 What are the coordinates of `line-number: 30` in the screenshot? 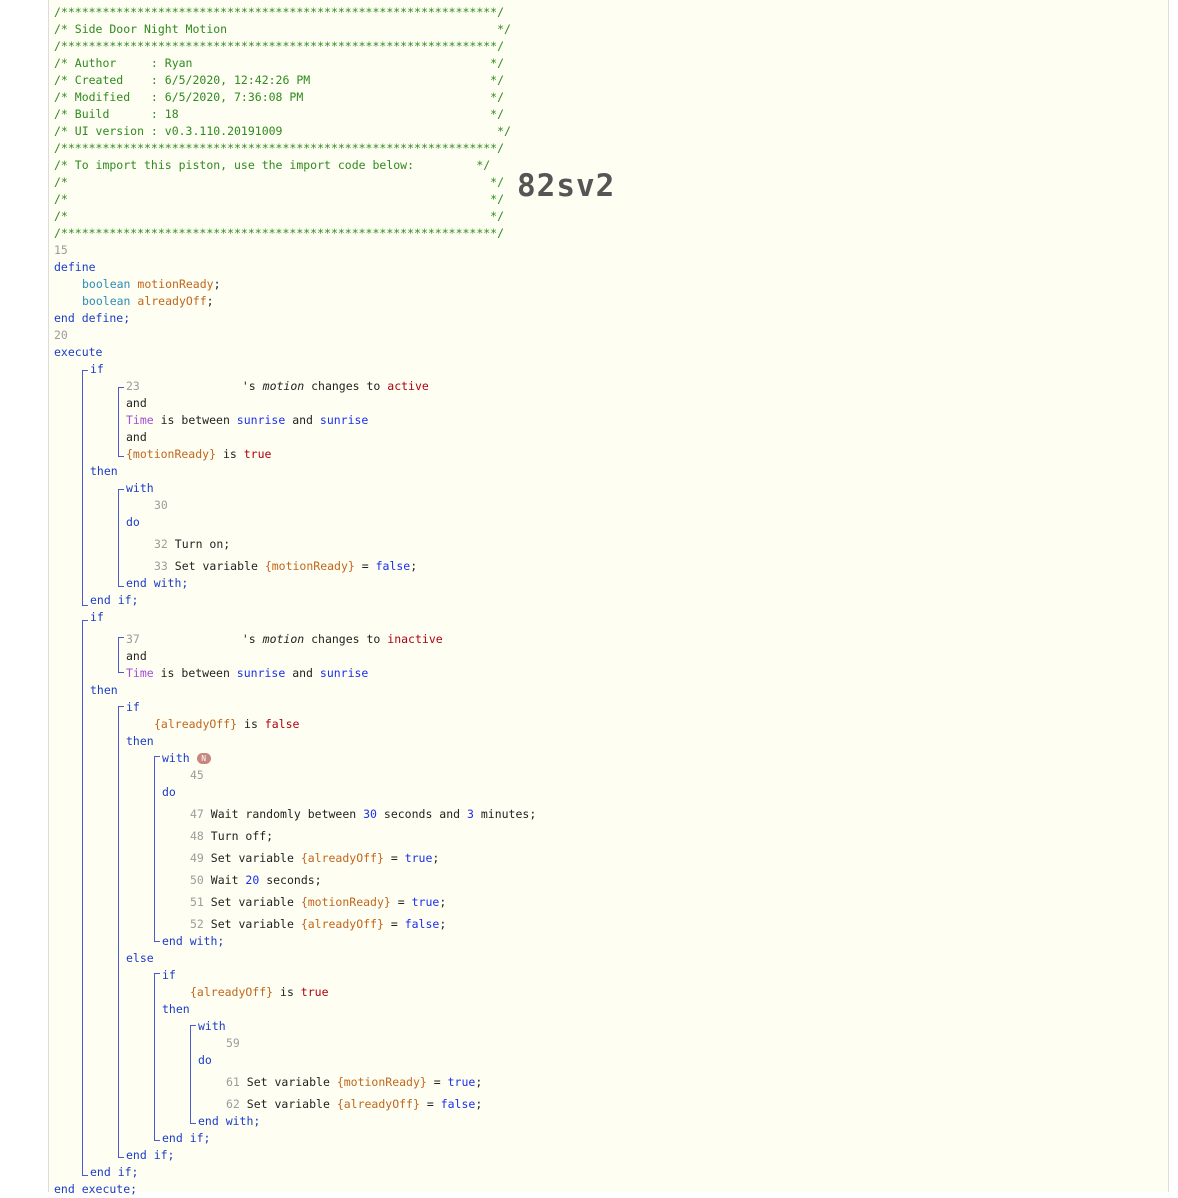 It's located at (161, 505).